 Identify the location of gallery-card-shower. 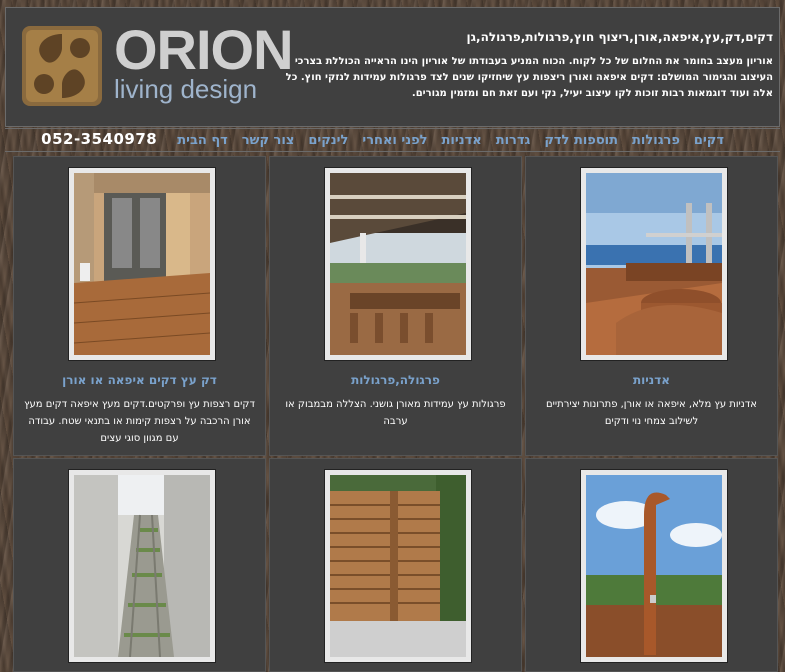
(651, 565).